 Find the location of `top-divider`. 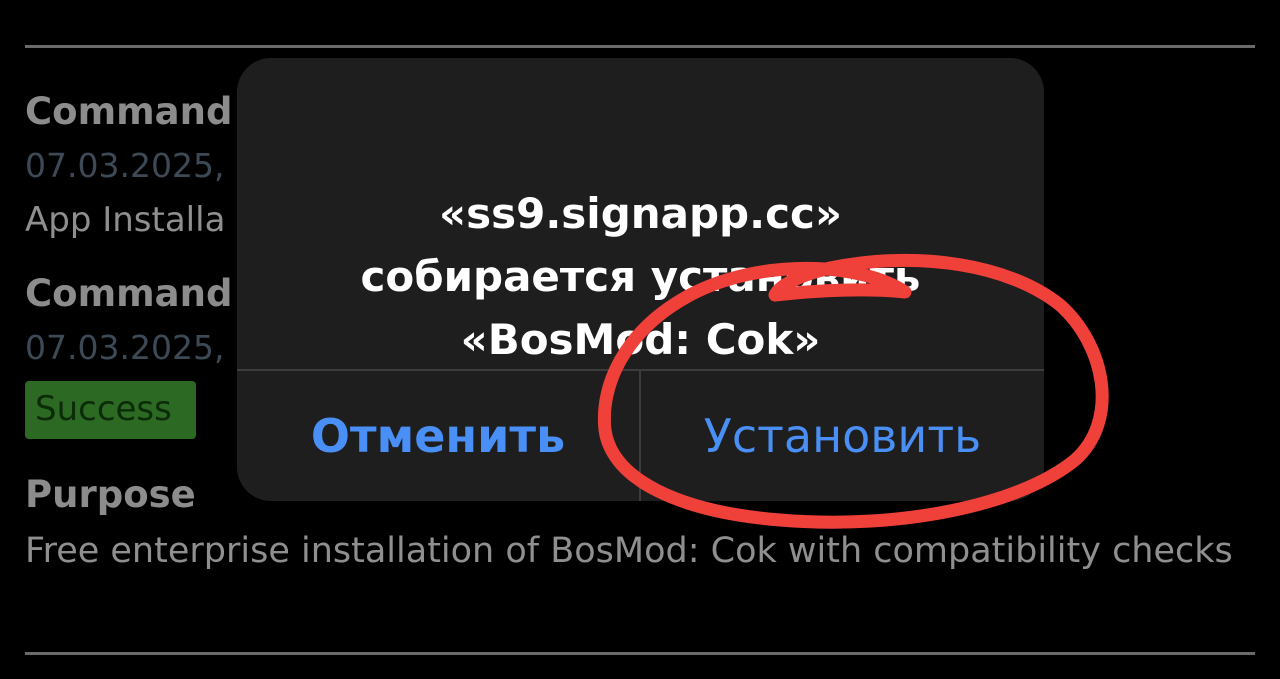

top-divider is located at coordinates (640, 46).